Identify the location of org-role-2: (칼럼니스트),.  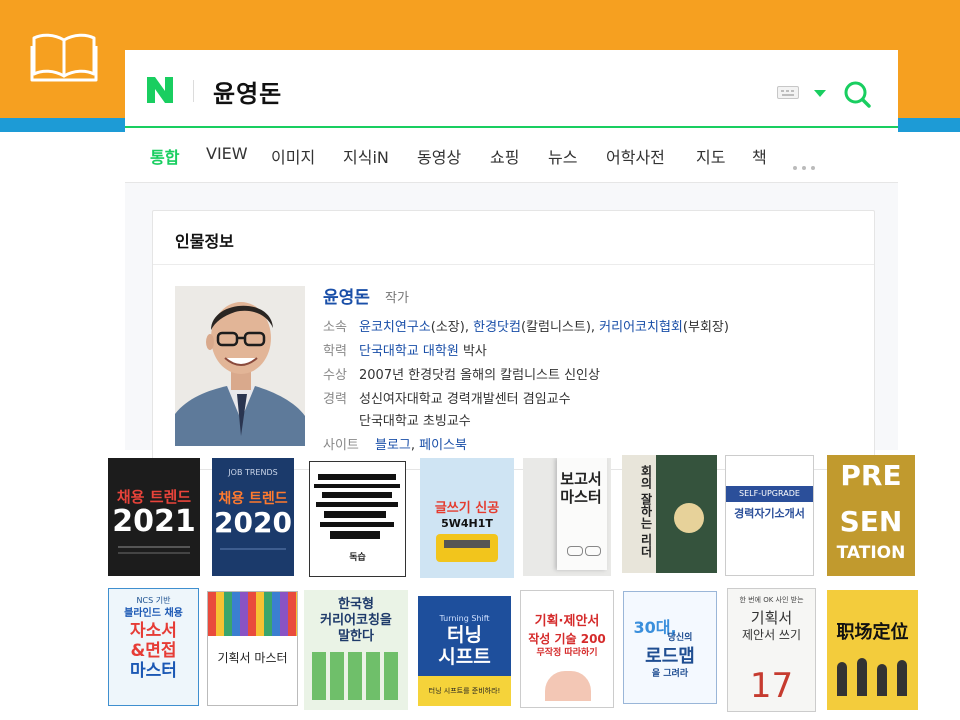
(560, 327).